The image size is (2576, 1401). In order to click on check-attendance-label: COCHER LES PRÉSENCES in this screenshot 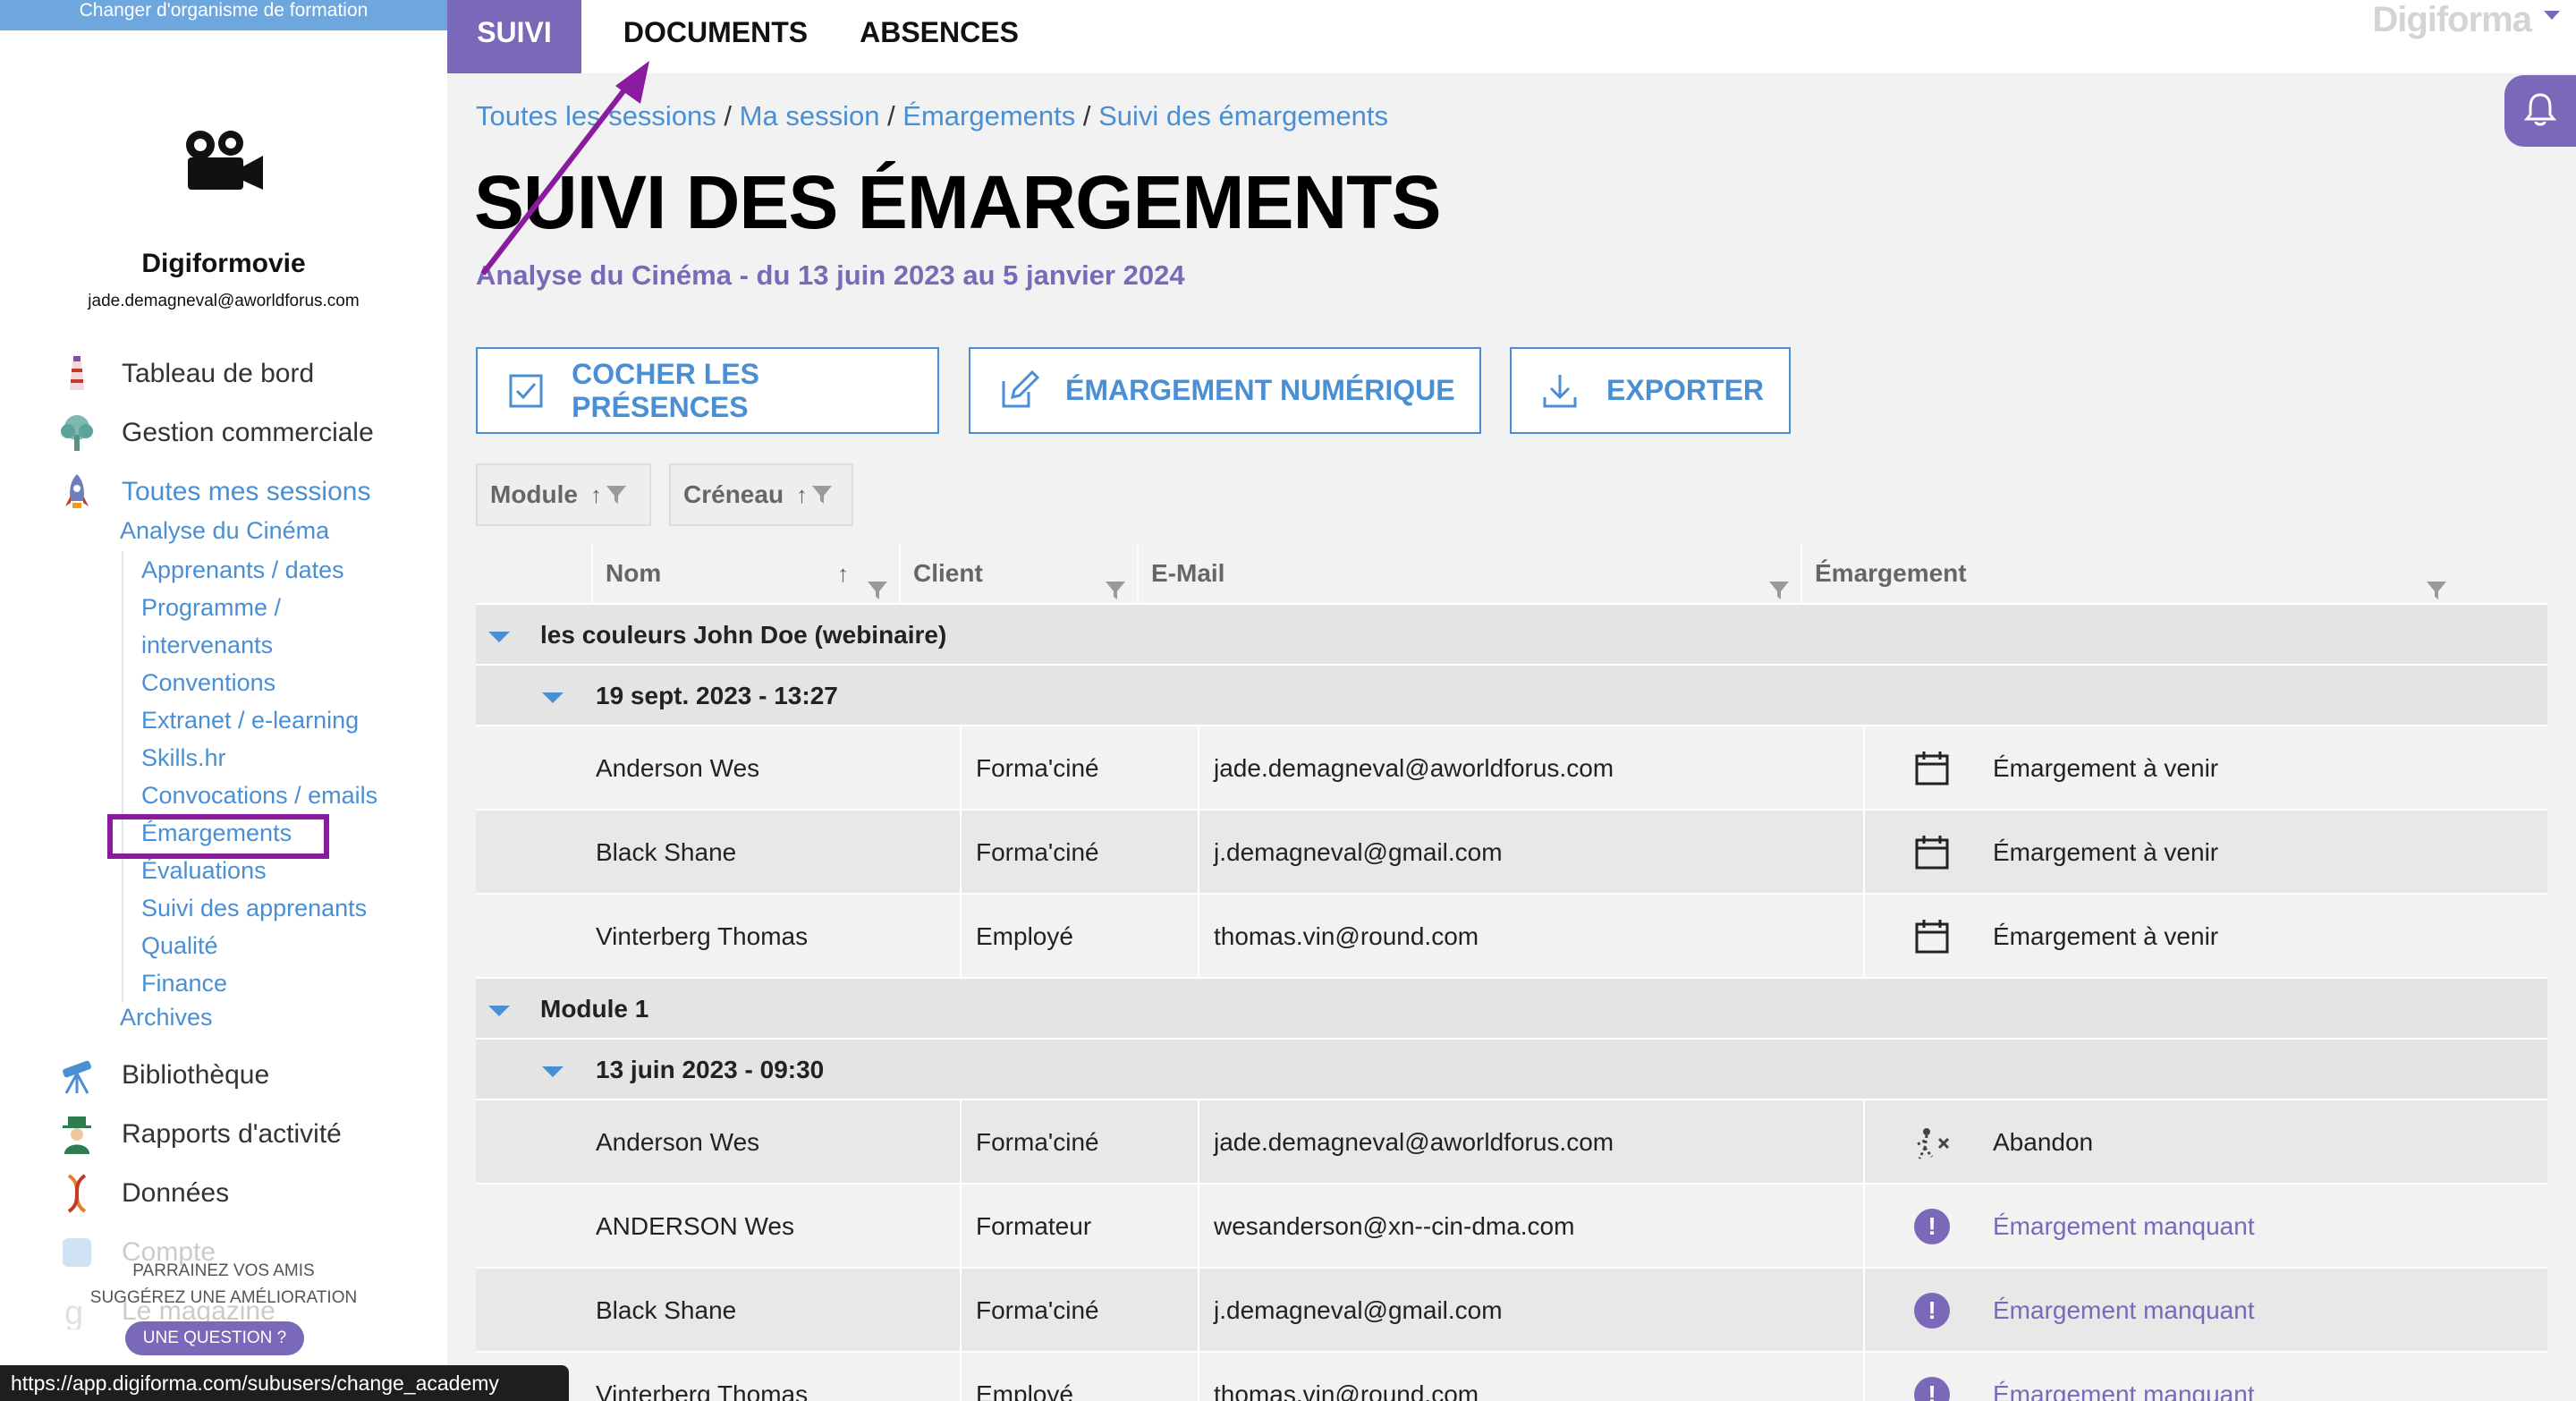, I will do `click(665, 390)`.